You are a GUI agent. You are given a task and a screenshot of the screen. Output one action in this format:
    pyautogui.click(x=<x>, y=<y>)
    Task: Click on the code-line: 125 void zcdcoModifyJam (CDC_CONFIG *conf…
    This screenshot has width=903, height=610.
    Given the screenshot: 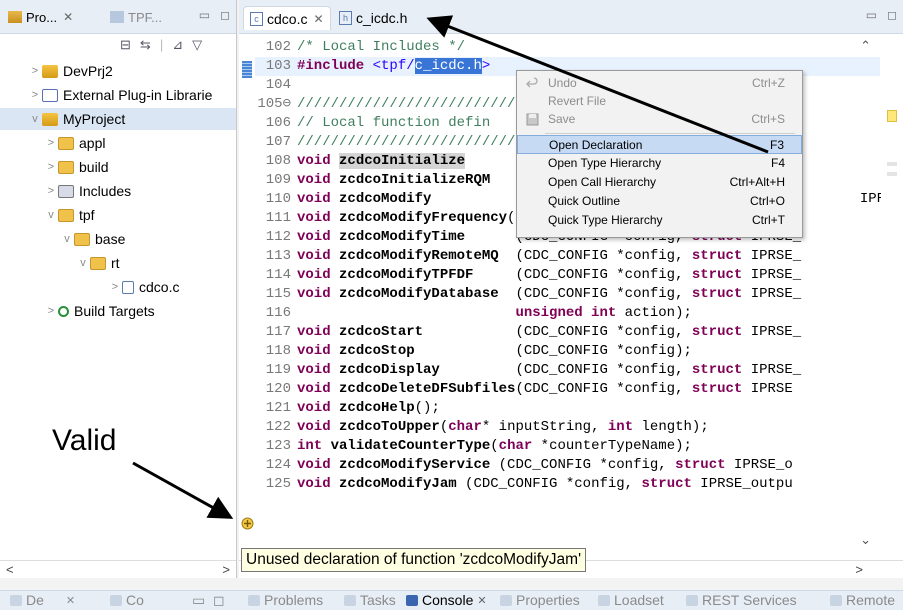 What is the action you would take?
    pyautogui.click(x=524, y=484)
    